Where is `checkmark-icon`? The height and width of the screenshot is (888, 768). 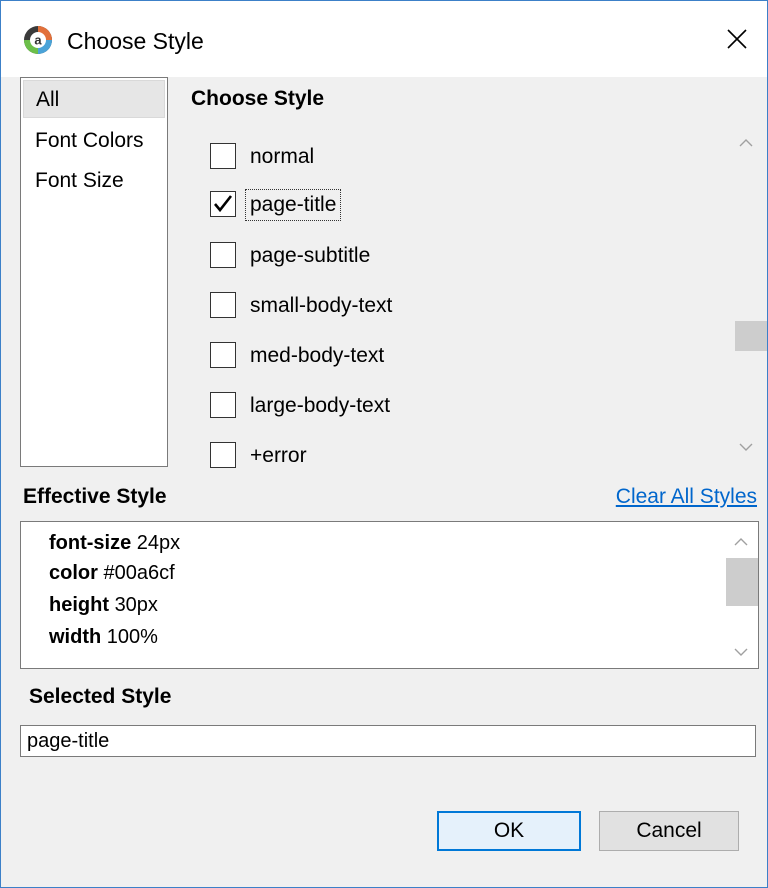
checkmark-icon is located at coordinates (223, 204).